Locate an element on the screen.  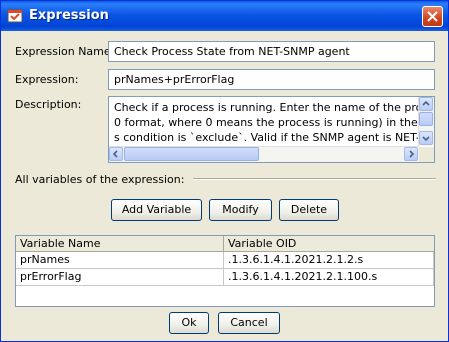
variables-section-label: All variables of the expression: is located at coordinates (100, 179).